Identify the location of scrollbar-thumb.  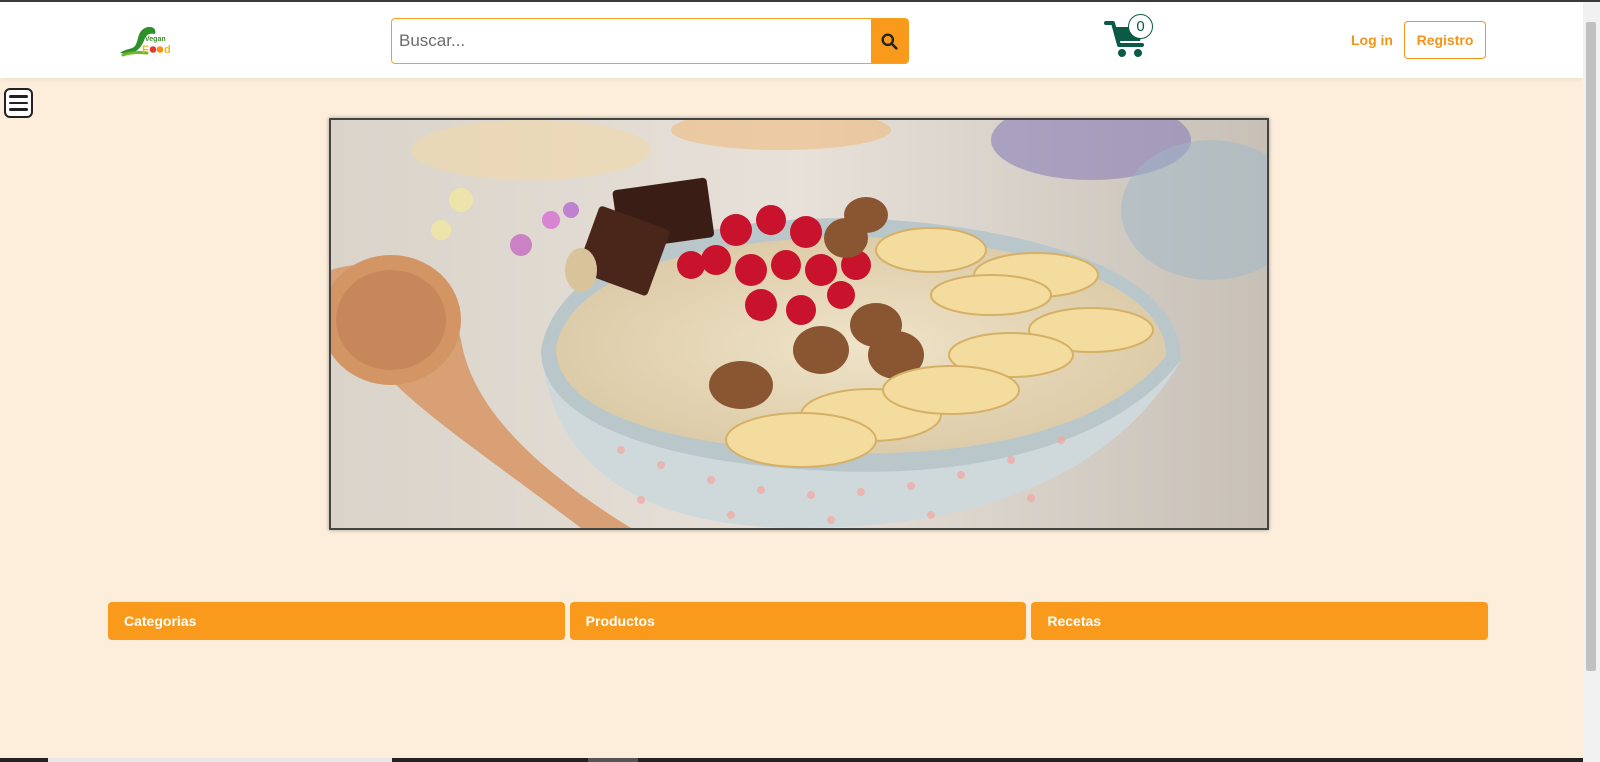
(1591, 346).